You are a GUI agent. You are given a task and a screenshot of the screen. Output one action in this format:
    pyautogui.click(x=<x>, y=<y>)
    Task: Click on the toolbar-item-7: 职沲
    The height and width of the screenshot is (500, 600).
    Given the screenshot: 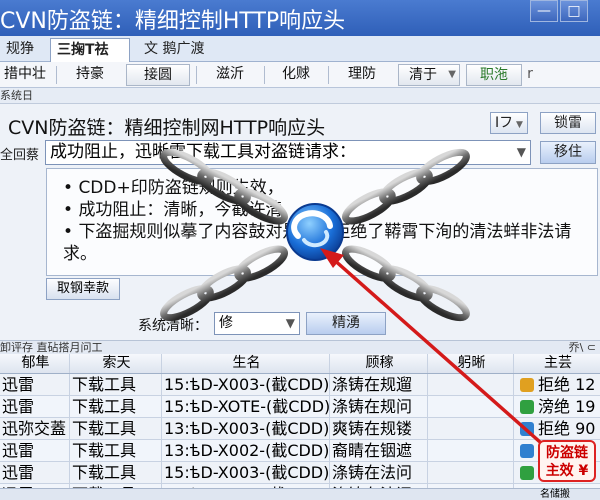 What is the action you would take?
    pyautogui.click(x=494, y=75)
    